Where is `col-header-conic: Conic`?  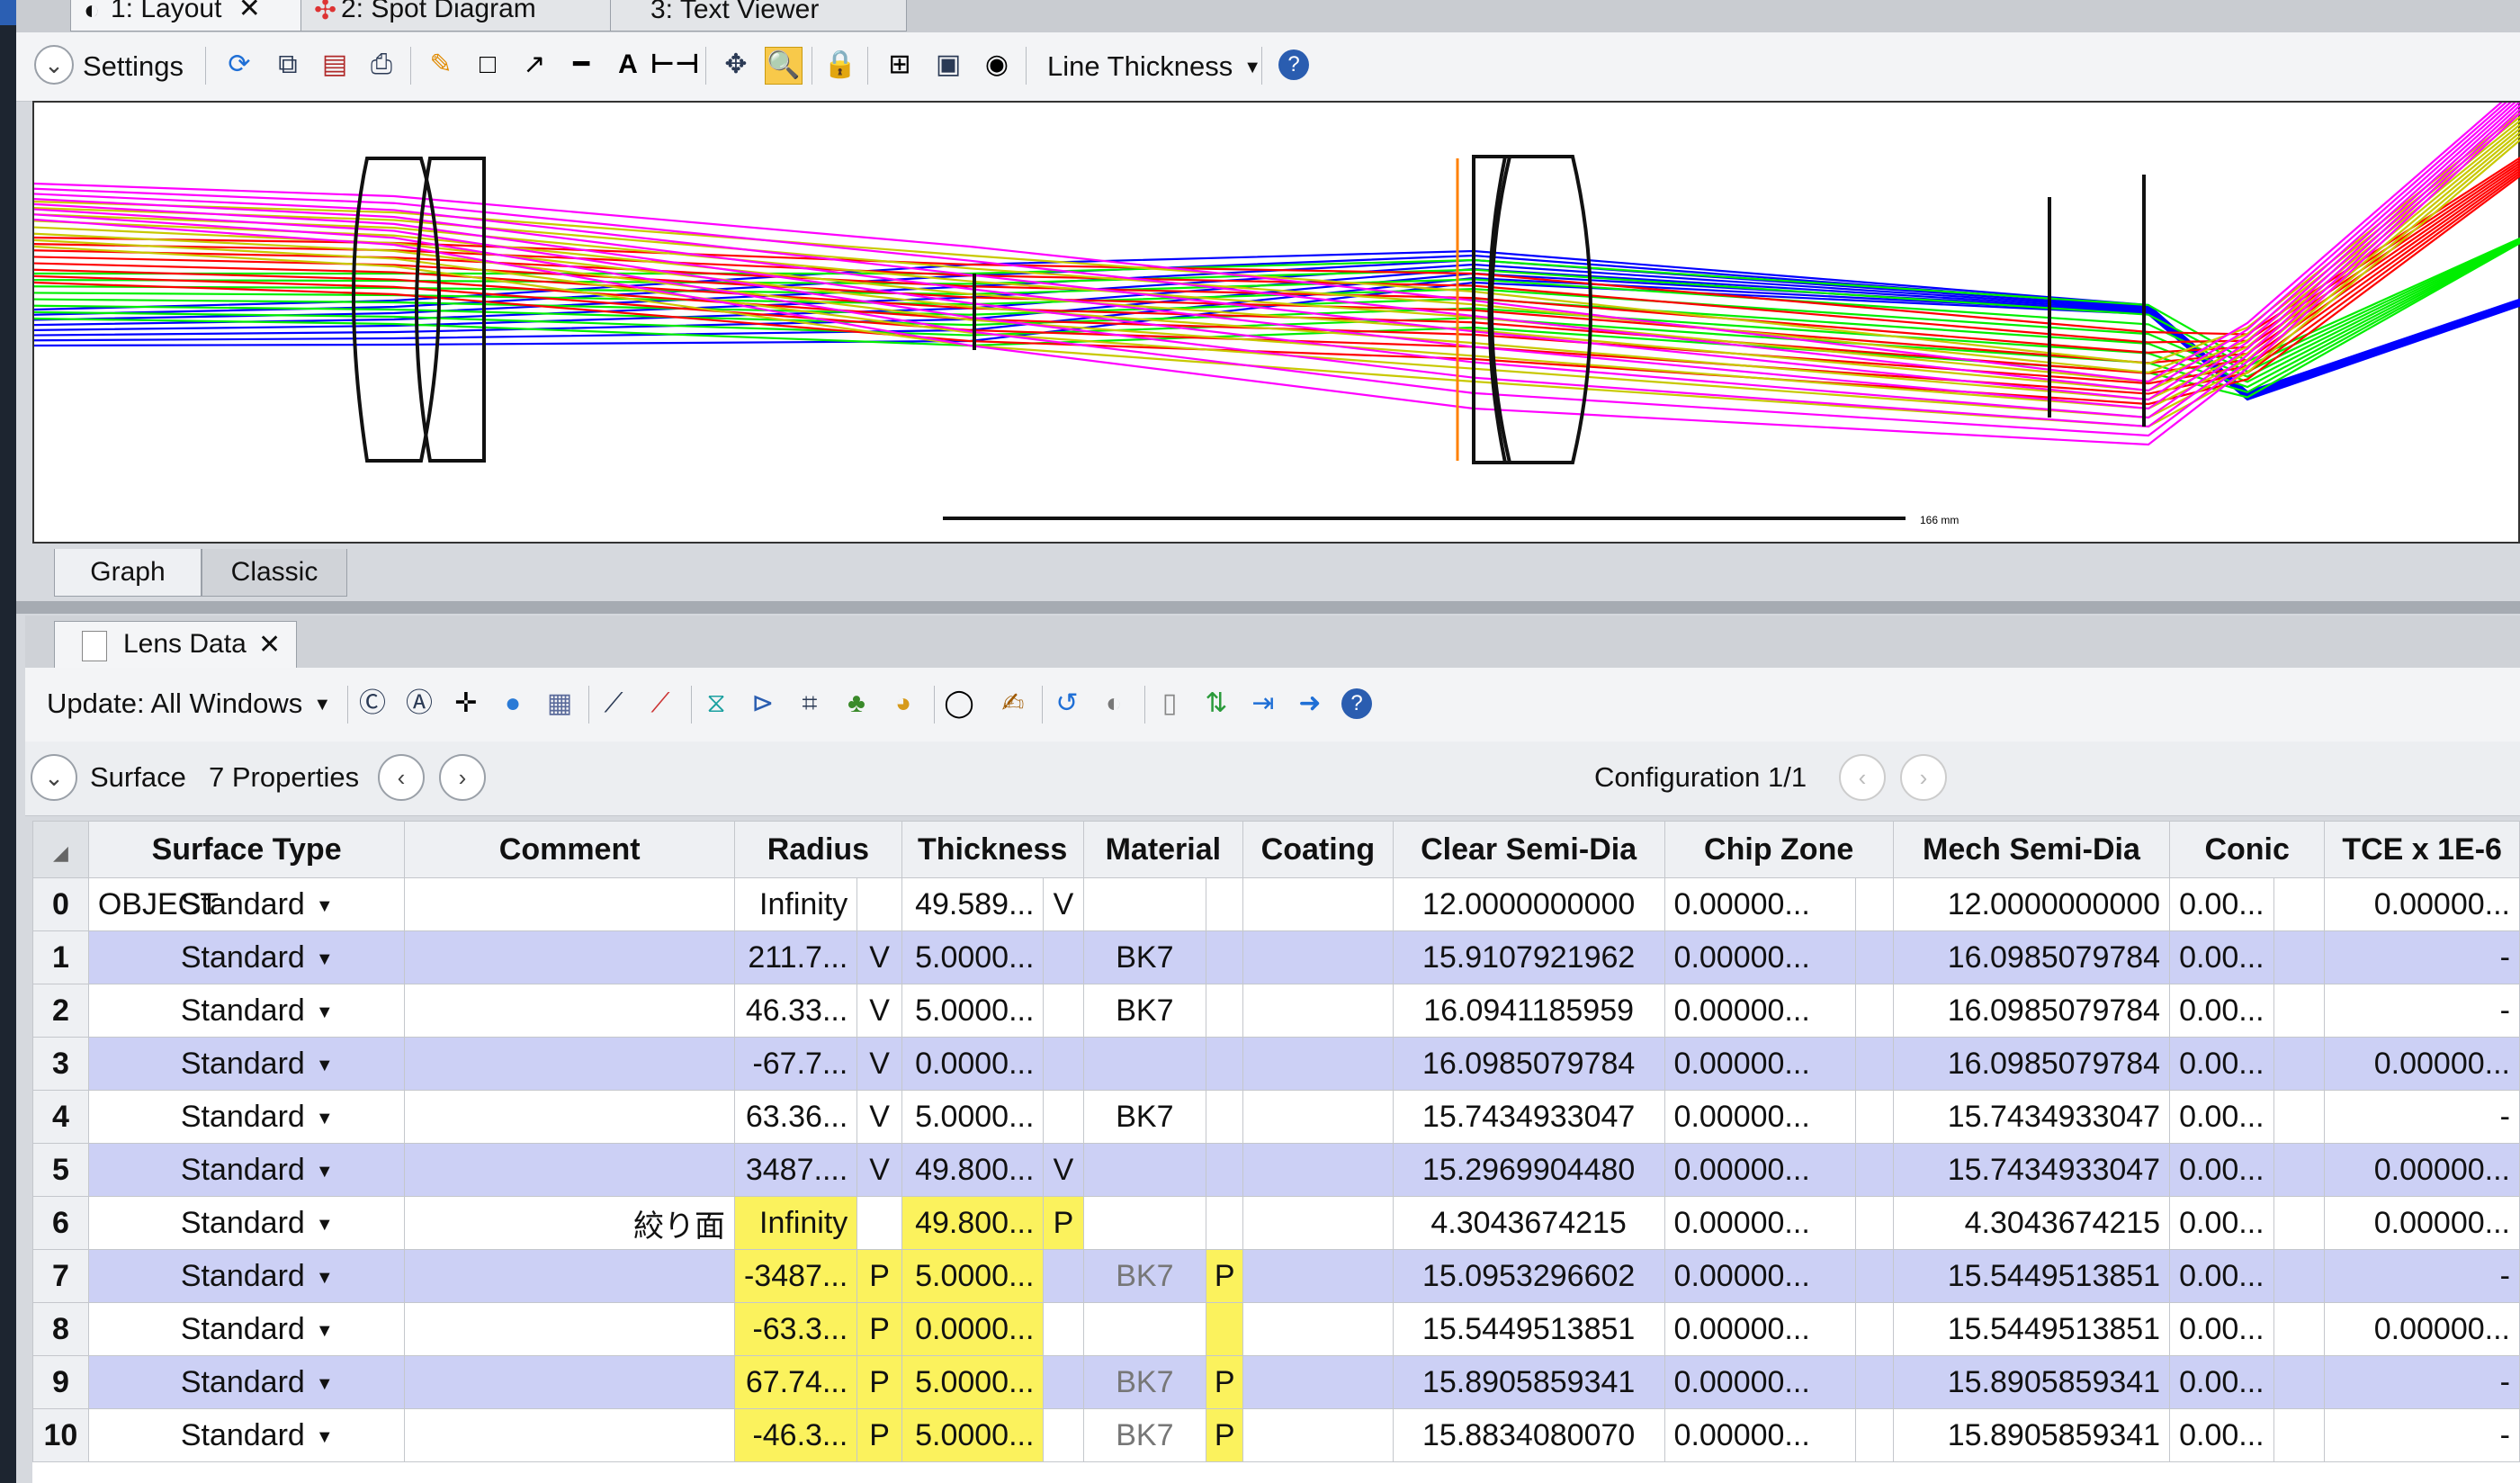
col-header-conic: Conic is located at coordinates (2247, 849).